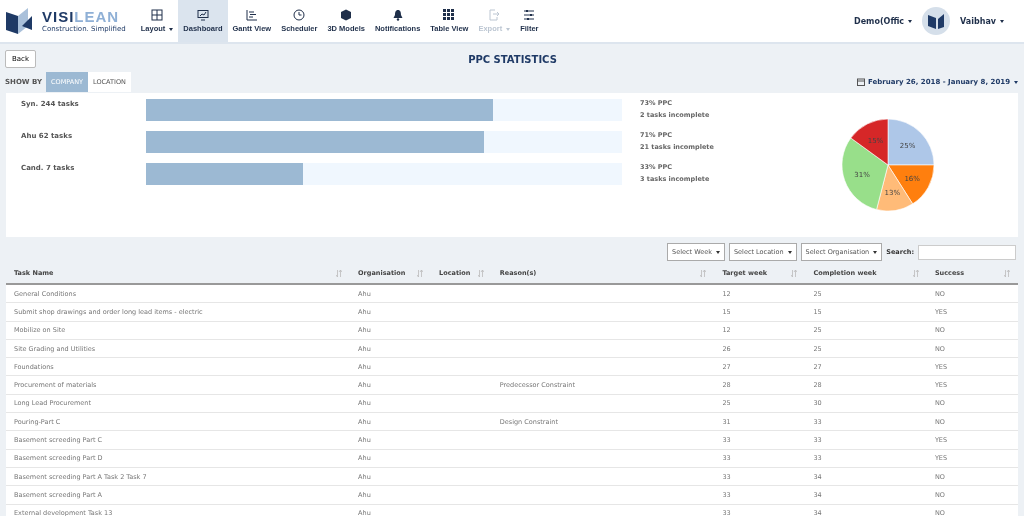 This screenshot has width=1024, height=516. Describe the element at coordinates (494, 15) in the screenshot. I see `export-icon` at that location.